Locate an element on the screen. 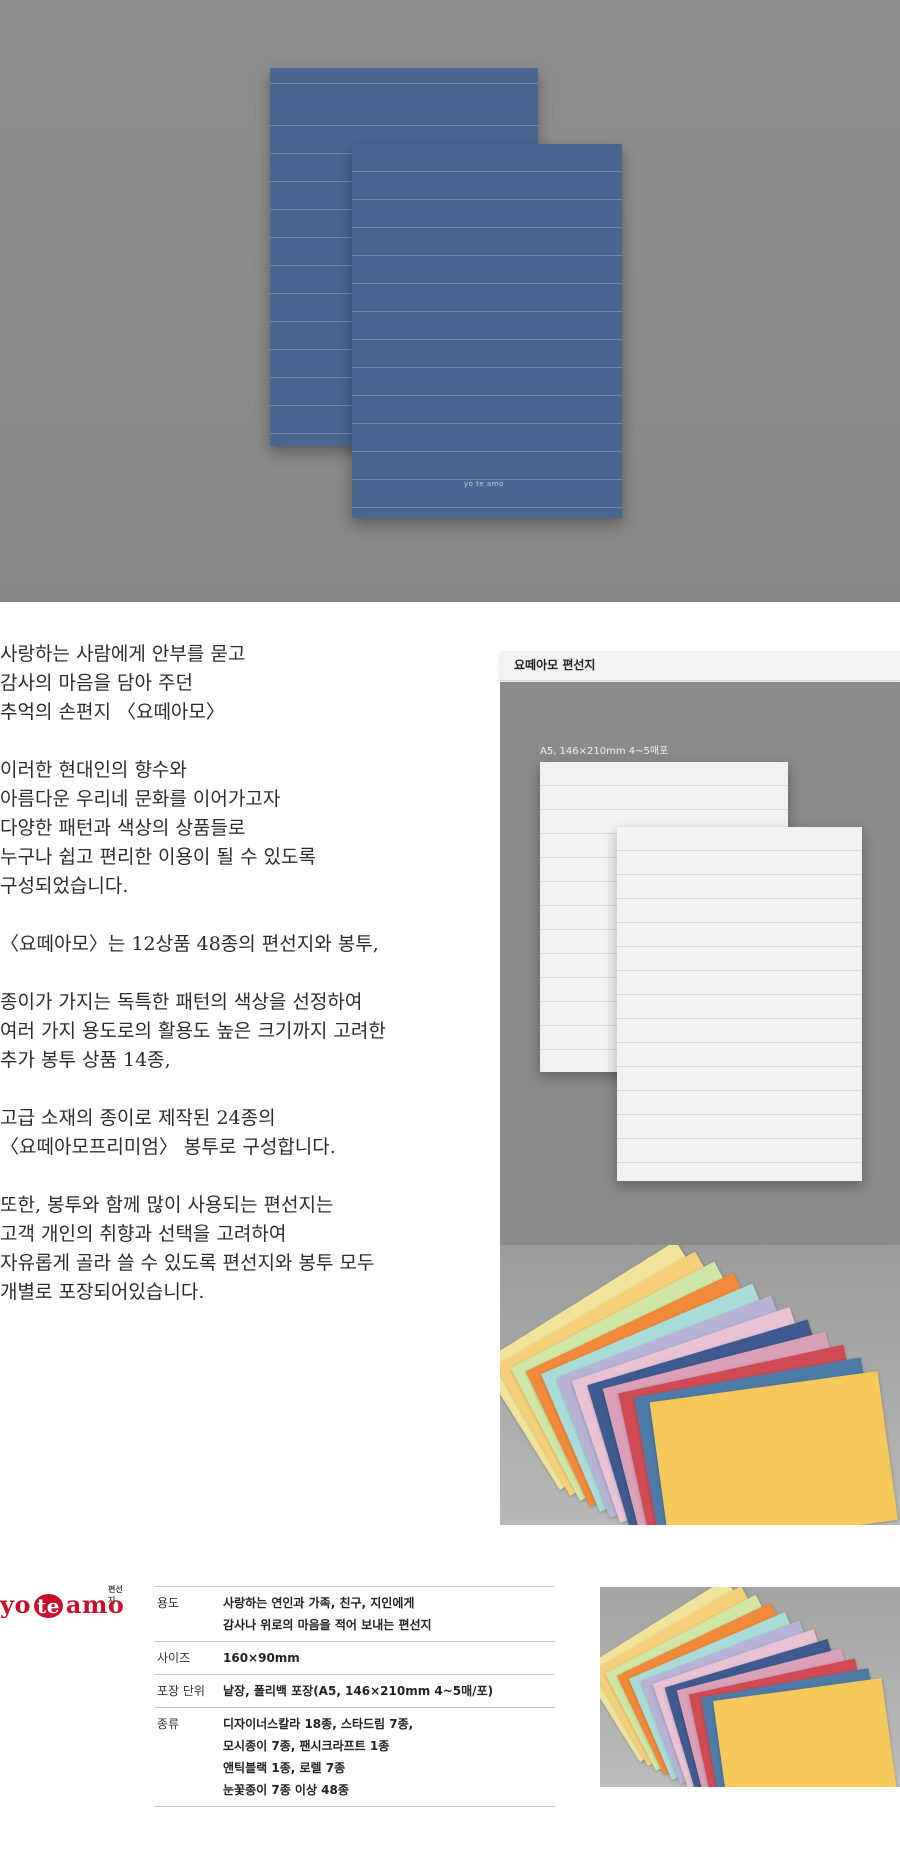  size-caption: A5, 146×210mm 4~5매포 is located at coordinates (604, 751).